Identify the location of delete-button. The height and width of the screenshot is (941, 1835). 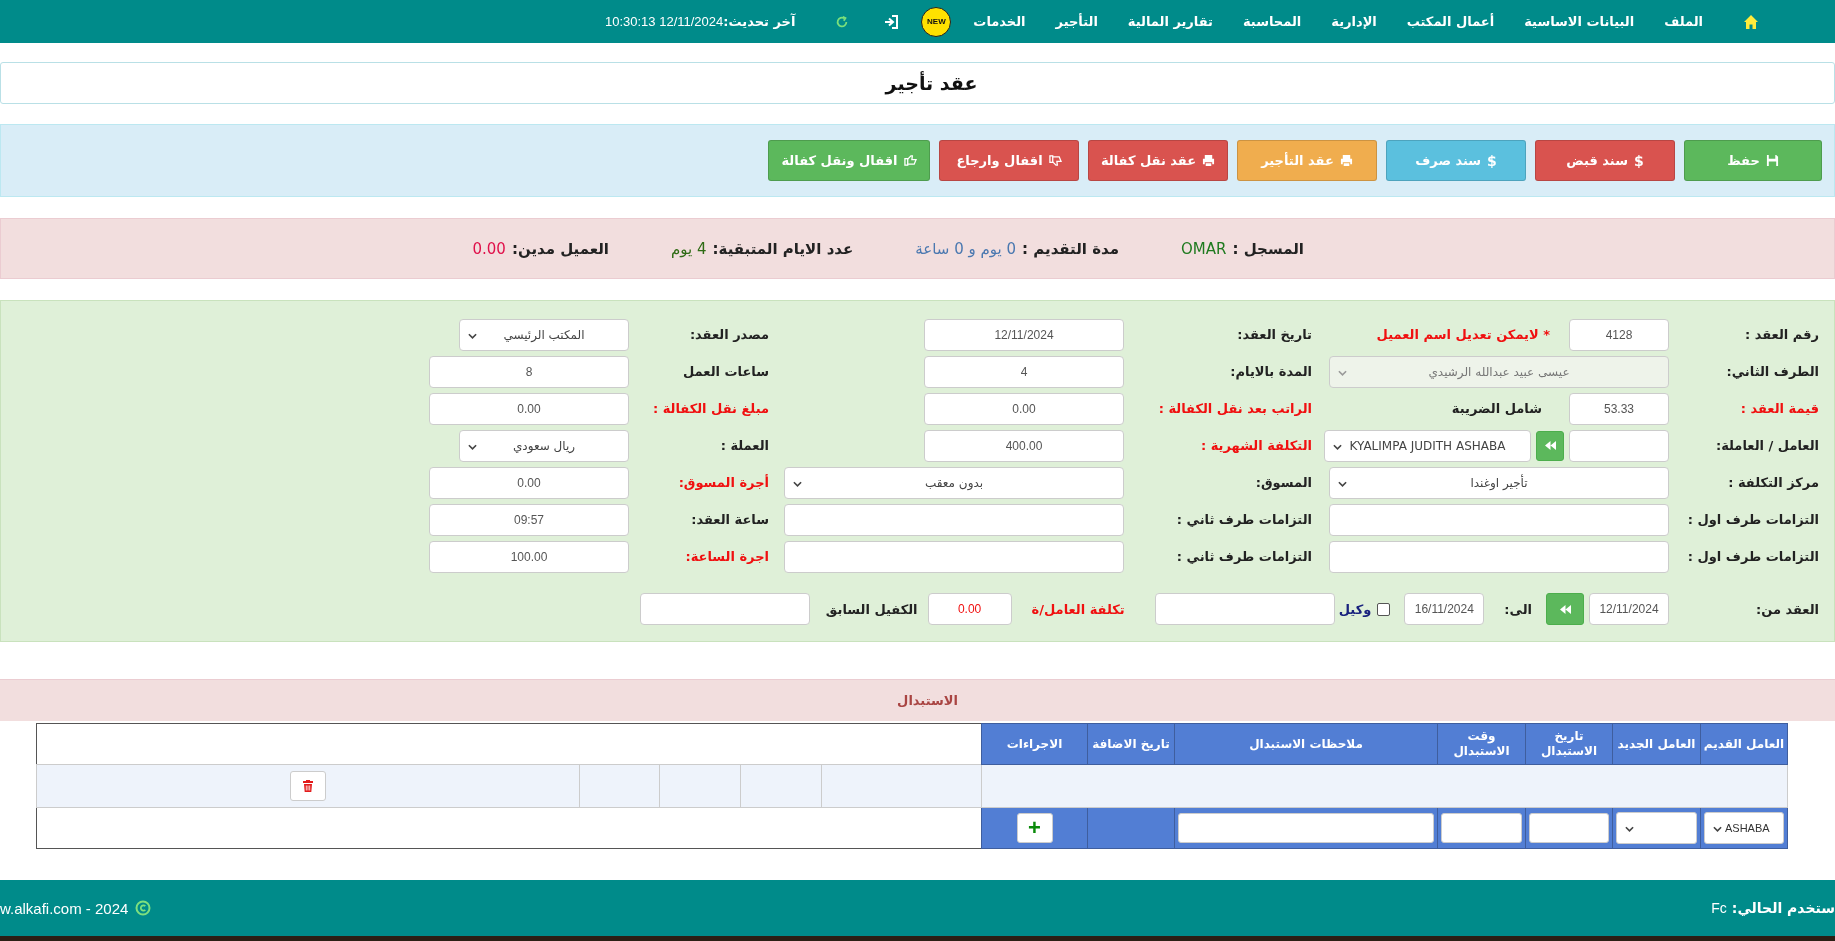
(308, 786).